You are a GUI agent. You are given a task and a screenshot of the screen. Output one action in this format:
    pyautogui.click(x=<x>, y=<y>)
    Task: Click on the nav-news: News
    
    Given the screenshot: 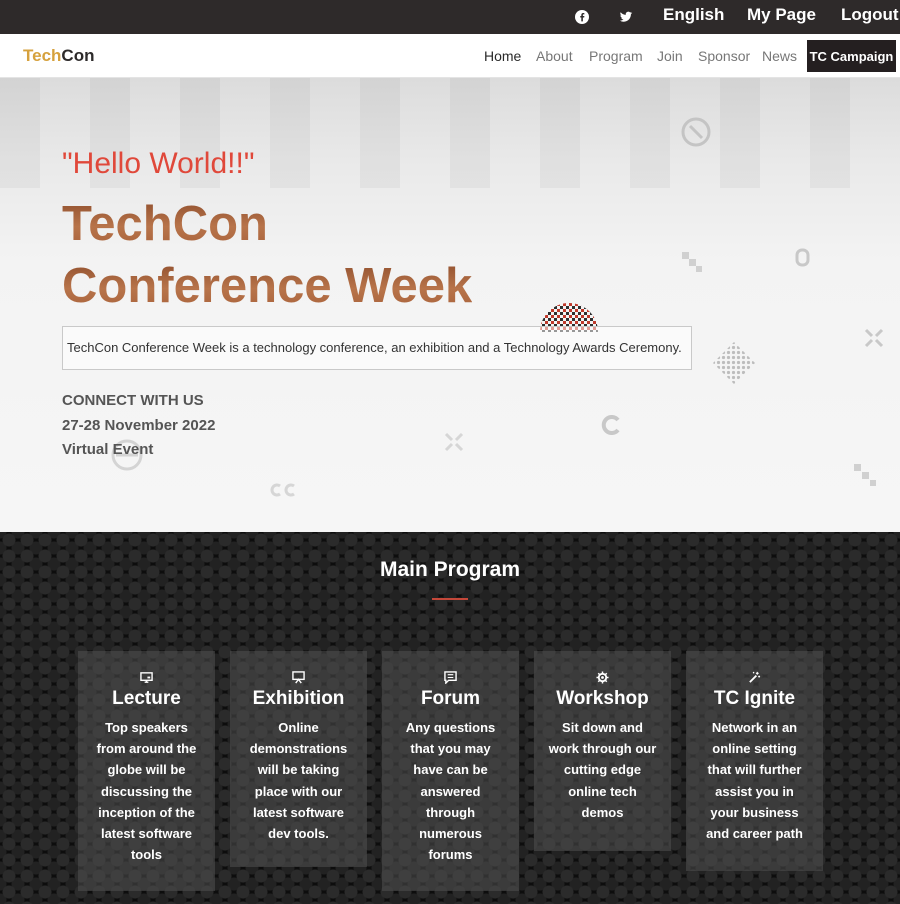 What is the action you would take?
    pyautogui.click(x=779, y=56)
    